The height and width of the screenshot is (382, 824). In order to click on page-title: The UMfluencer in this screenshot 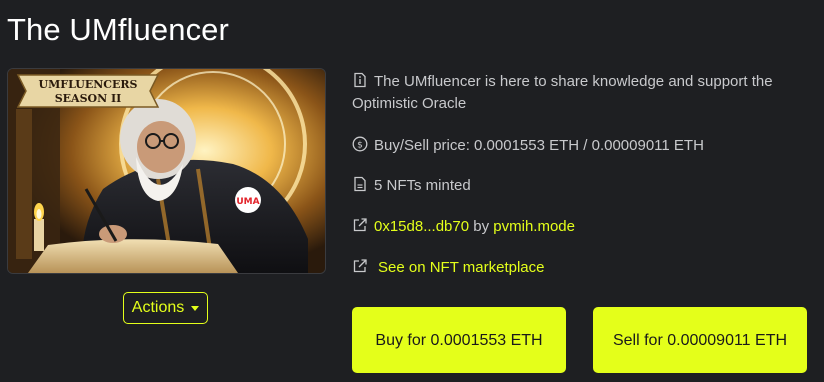, I will do `click(118, 29)`.